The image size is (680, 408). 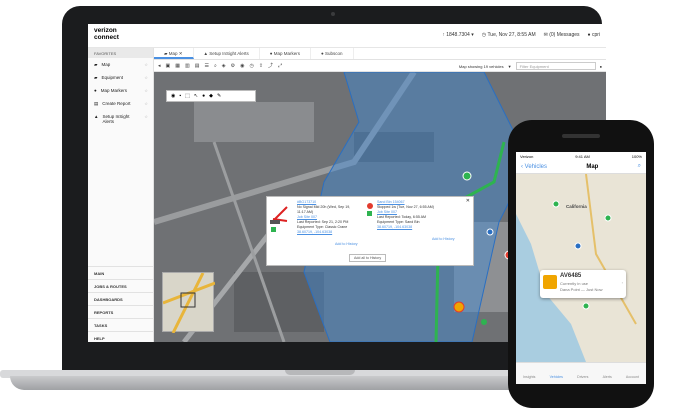 I want to click on datetime: ◷ Tue, Nov 27, 8:55 AM, so click(x=508, y=35).